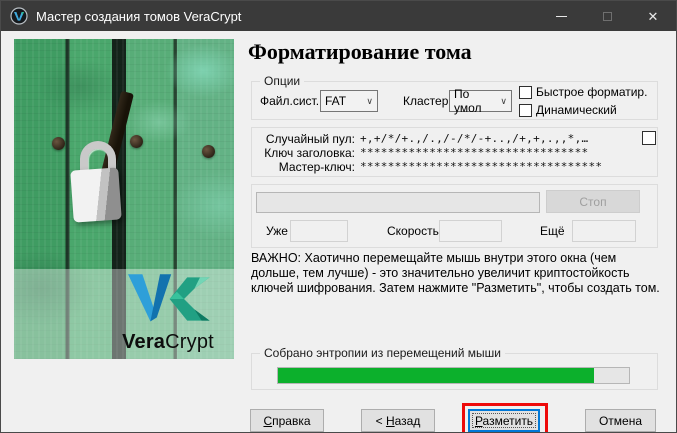  I want to click on cancel-button: Отмена, so click(620, 420).